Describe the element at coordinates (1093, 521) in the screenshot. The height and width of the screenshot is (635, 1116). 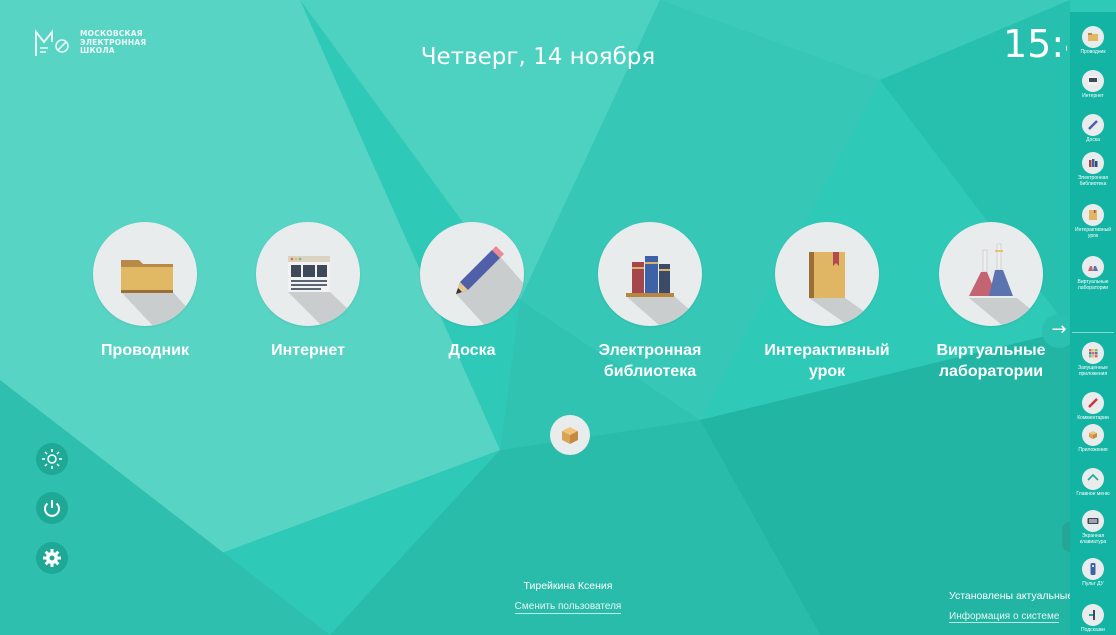
I see `keyboard-icon` at that location.